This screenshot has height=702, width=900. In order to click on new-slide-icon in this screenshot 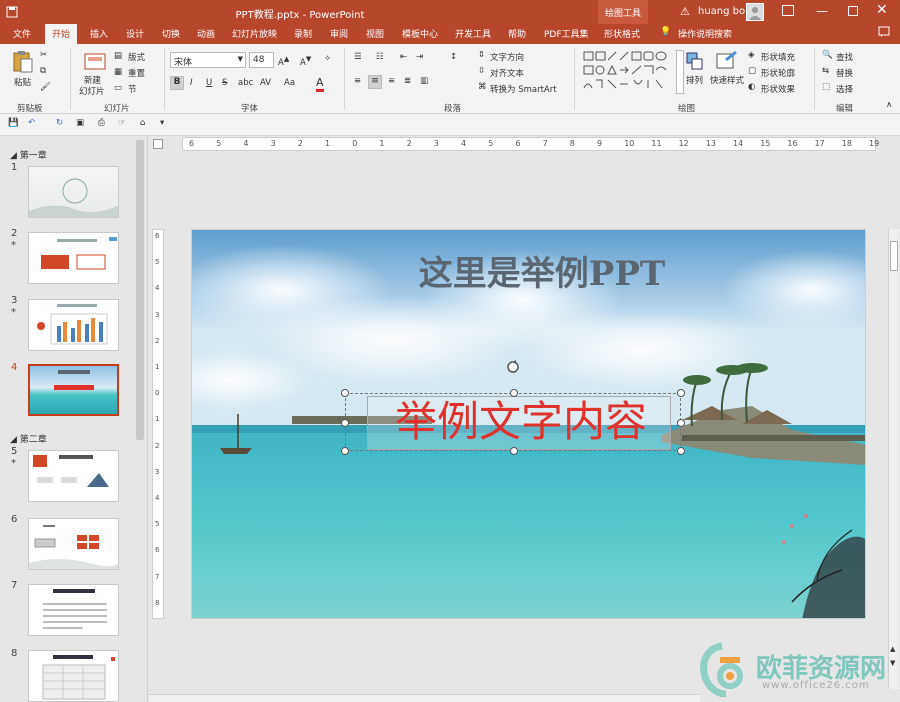, I will do `click(95, 62)`.